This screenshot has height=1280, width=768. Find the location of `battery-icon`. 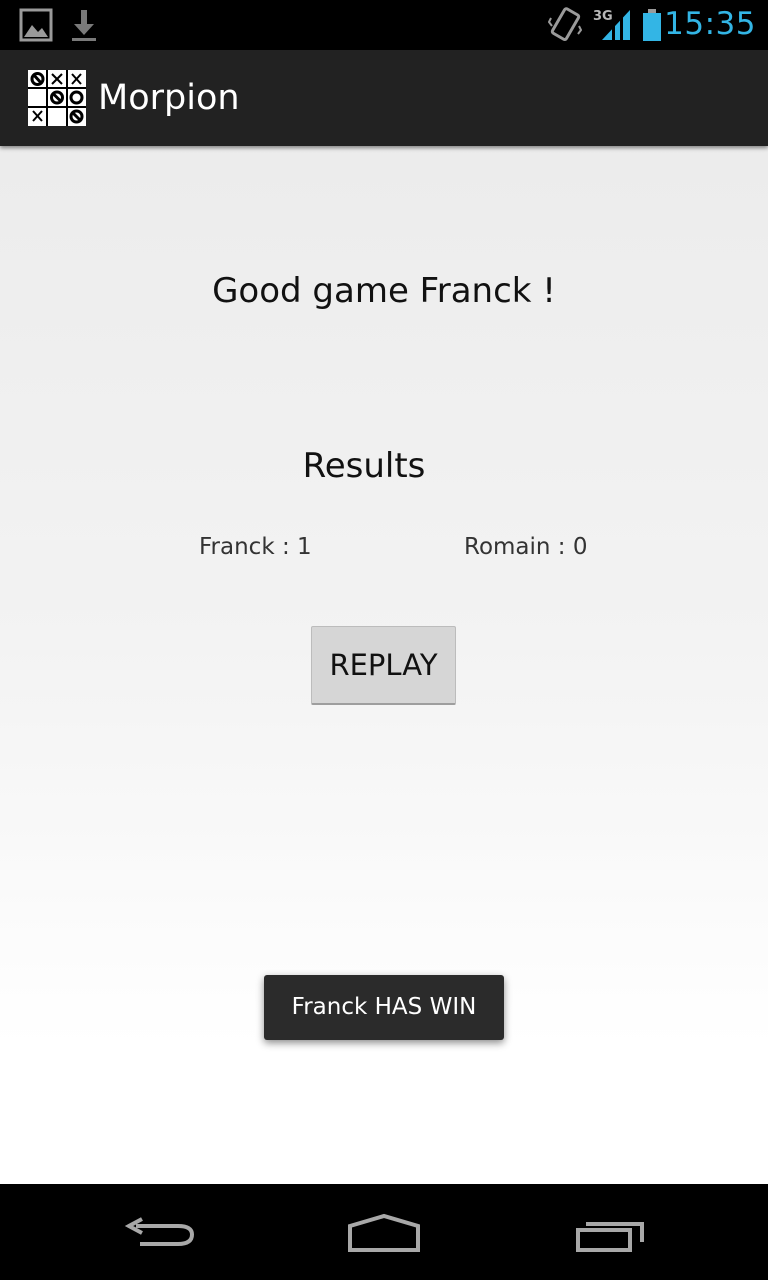

battery-icon is located at coordinates (652, 25).